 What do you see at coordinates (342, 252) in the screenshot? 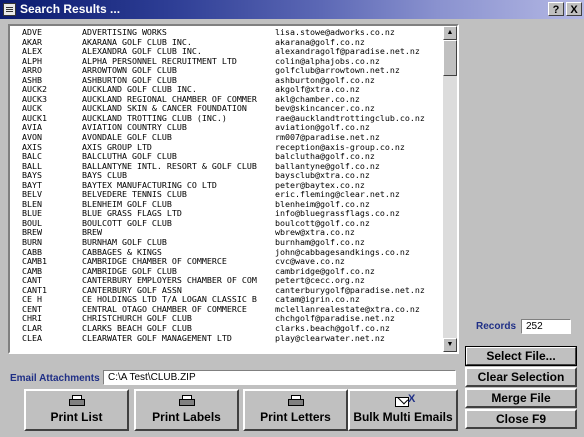
I see `list-item-email: john@cabbagesandkings.co.nz` at bounding box center [342, 252].